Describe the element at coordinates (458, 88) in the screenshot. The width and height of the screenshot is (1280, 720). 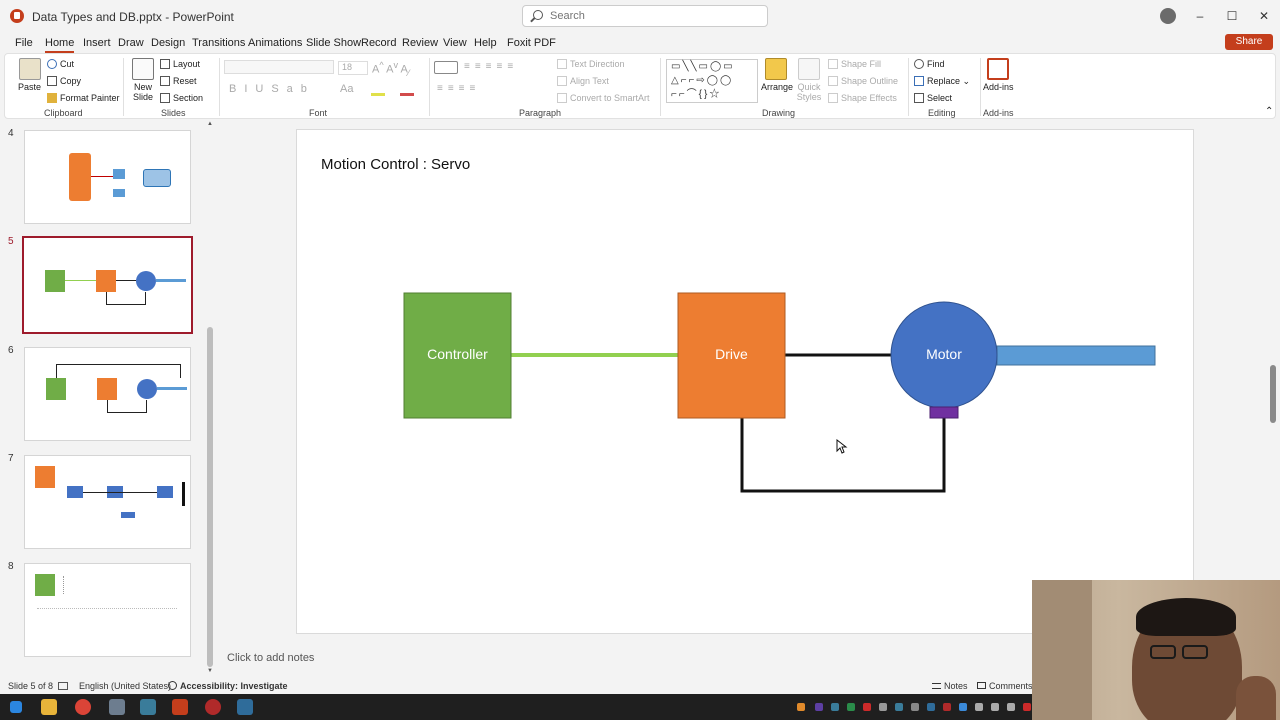
I see `alignment-icons: ≡≡≡≡` at that location.